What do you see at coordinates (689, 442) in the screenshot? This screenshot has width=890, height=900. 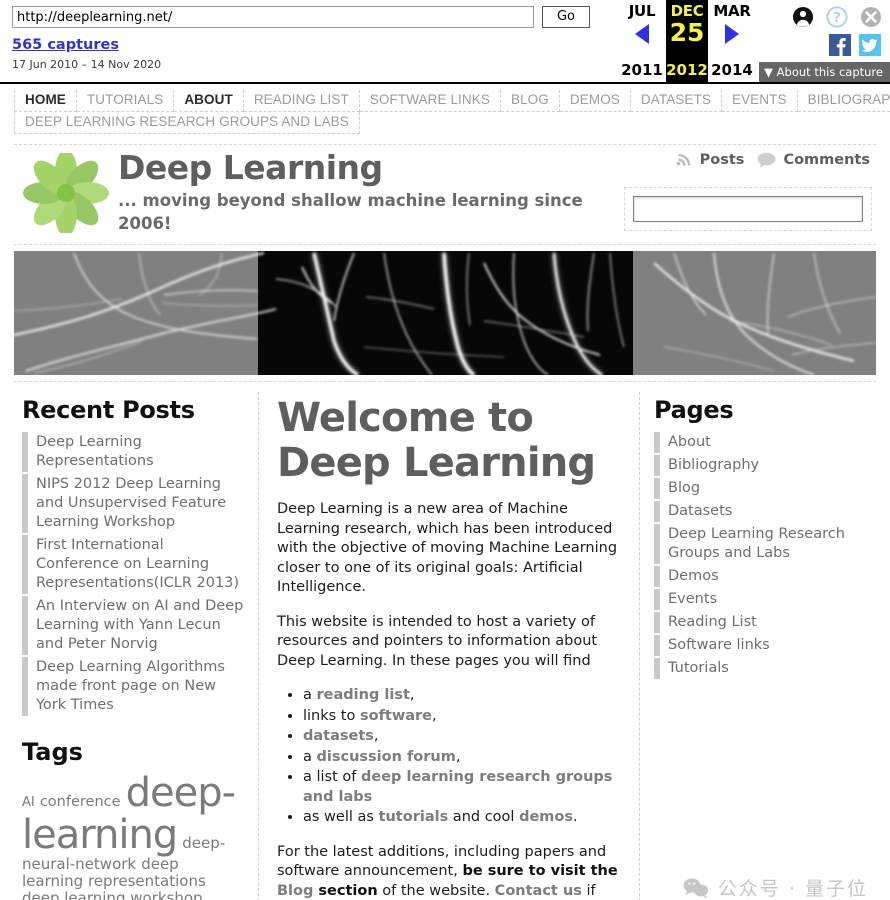 I see `page-link: About` at bounding box center [689, 442].